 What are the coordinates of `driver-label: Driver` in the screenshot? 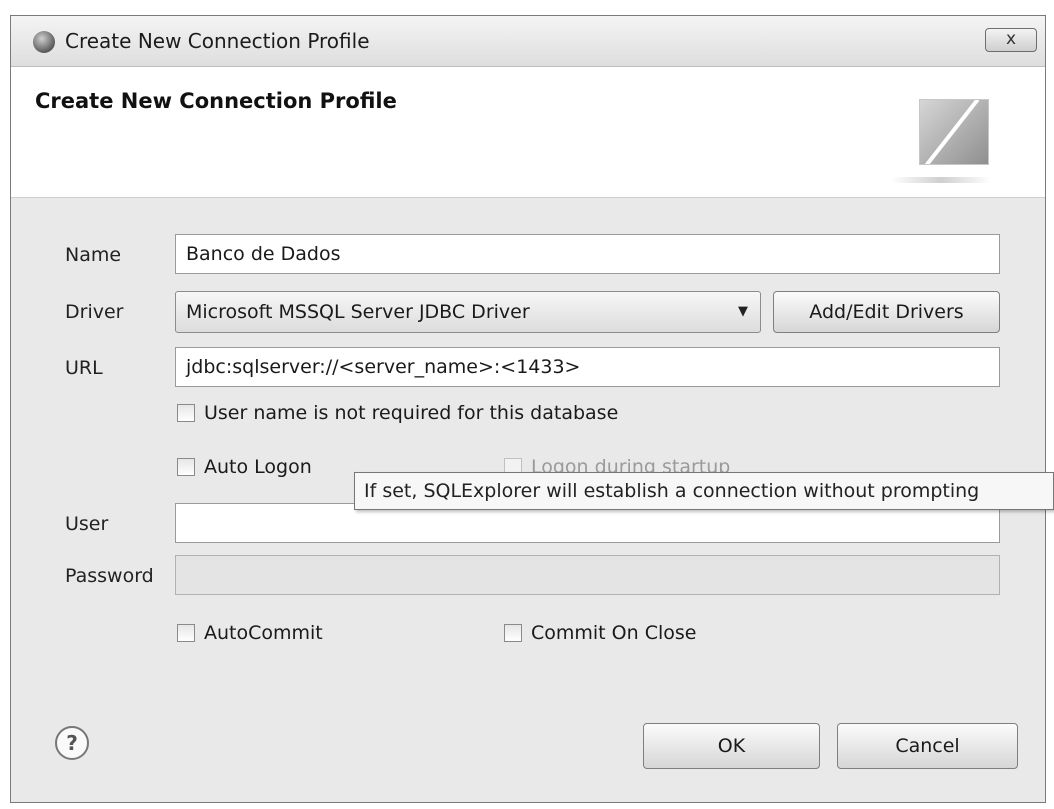 It's located at (94, 312).